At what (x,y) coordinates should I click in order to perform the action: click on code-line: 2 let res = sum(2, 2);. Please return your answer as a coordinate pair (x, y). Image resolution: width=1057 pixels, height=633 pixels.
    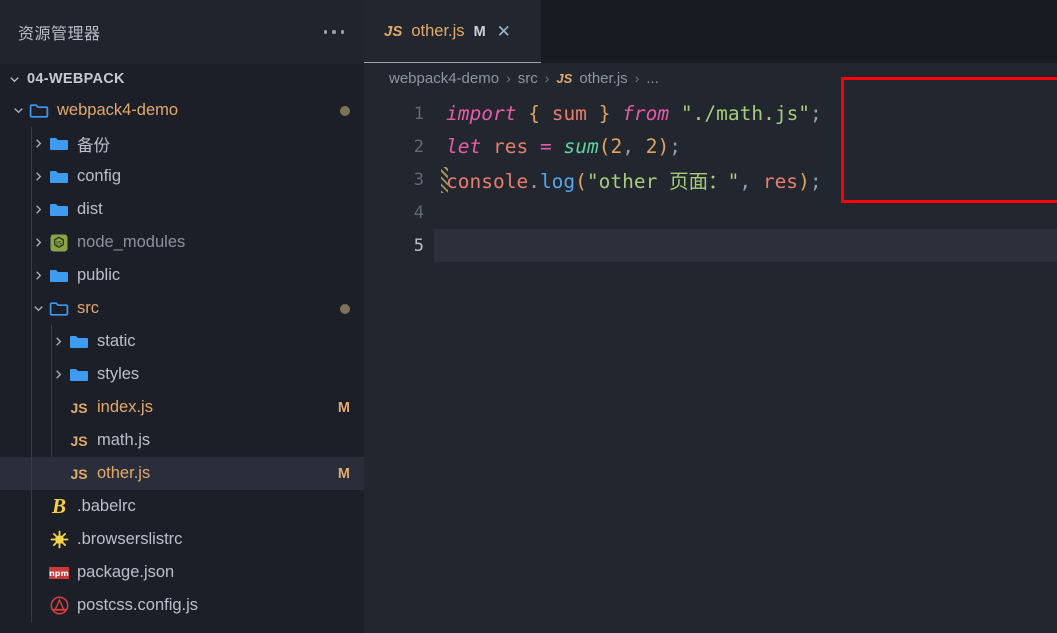
    Looking at the image, I should click on (710, 146).